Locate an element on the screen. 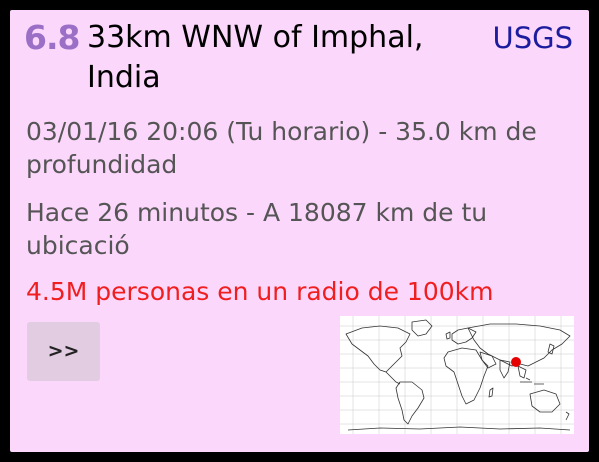  world-map-graphic is located at coordinates (457, 375).